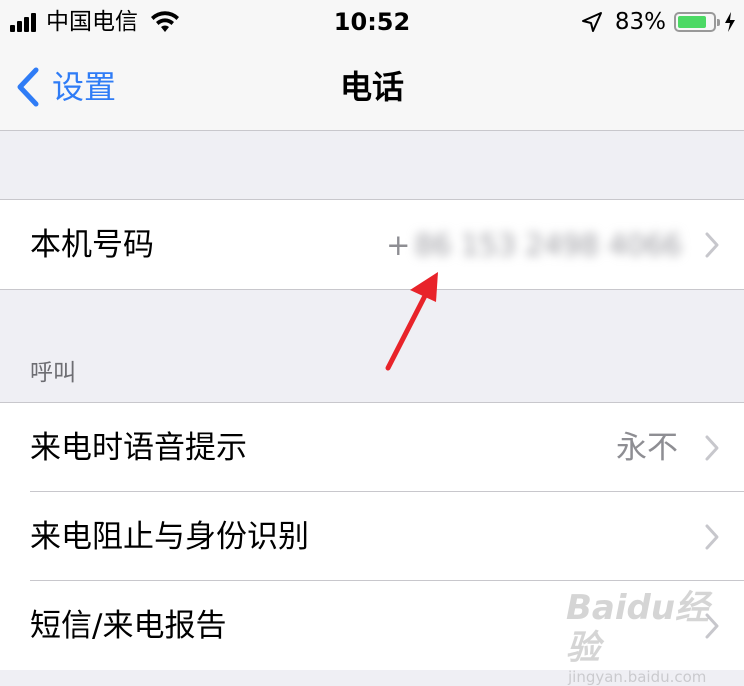  I want to click on my-number-label: 本机号码, so click(92, 244).